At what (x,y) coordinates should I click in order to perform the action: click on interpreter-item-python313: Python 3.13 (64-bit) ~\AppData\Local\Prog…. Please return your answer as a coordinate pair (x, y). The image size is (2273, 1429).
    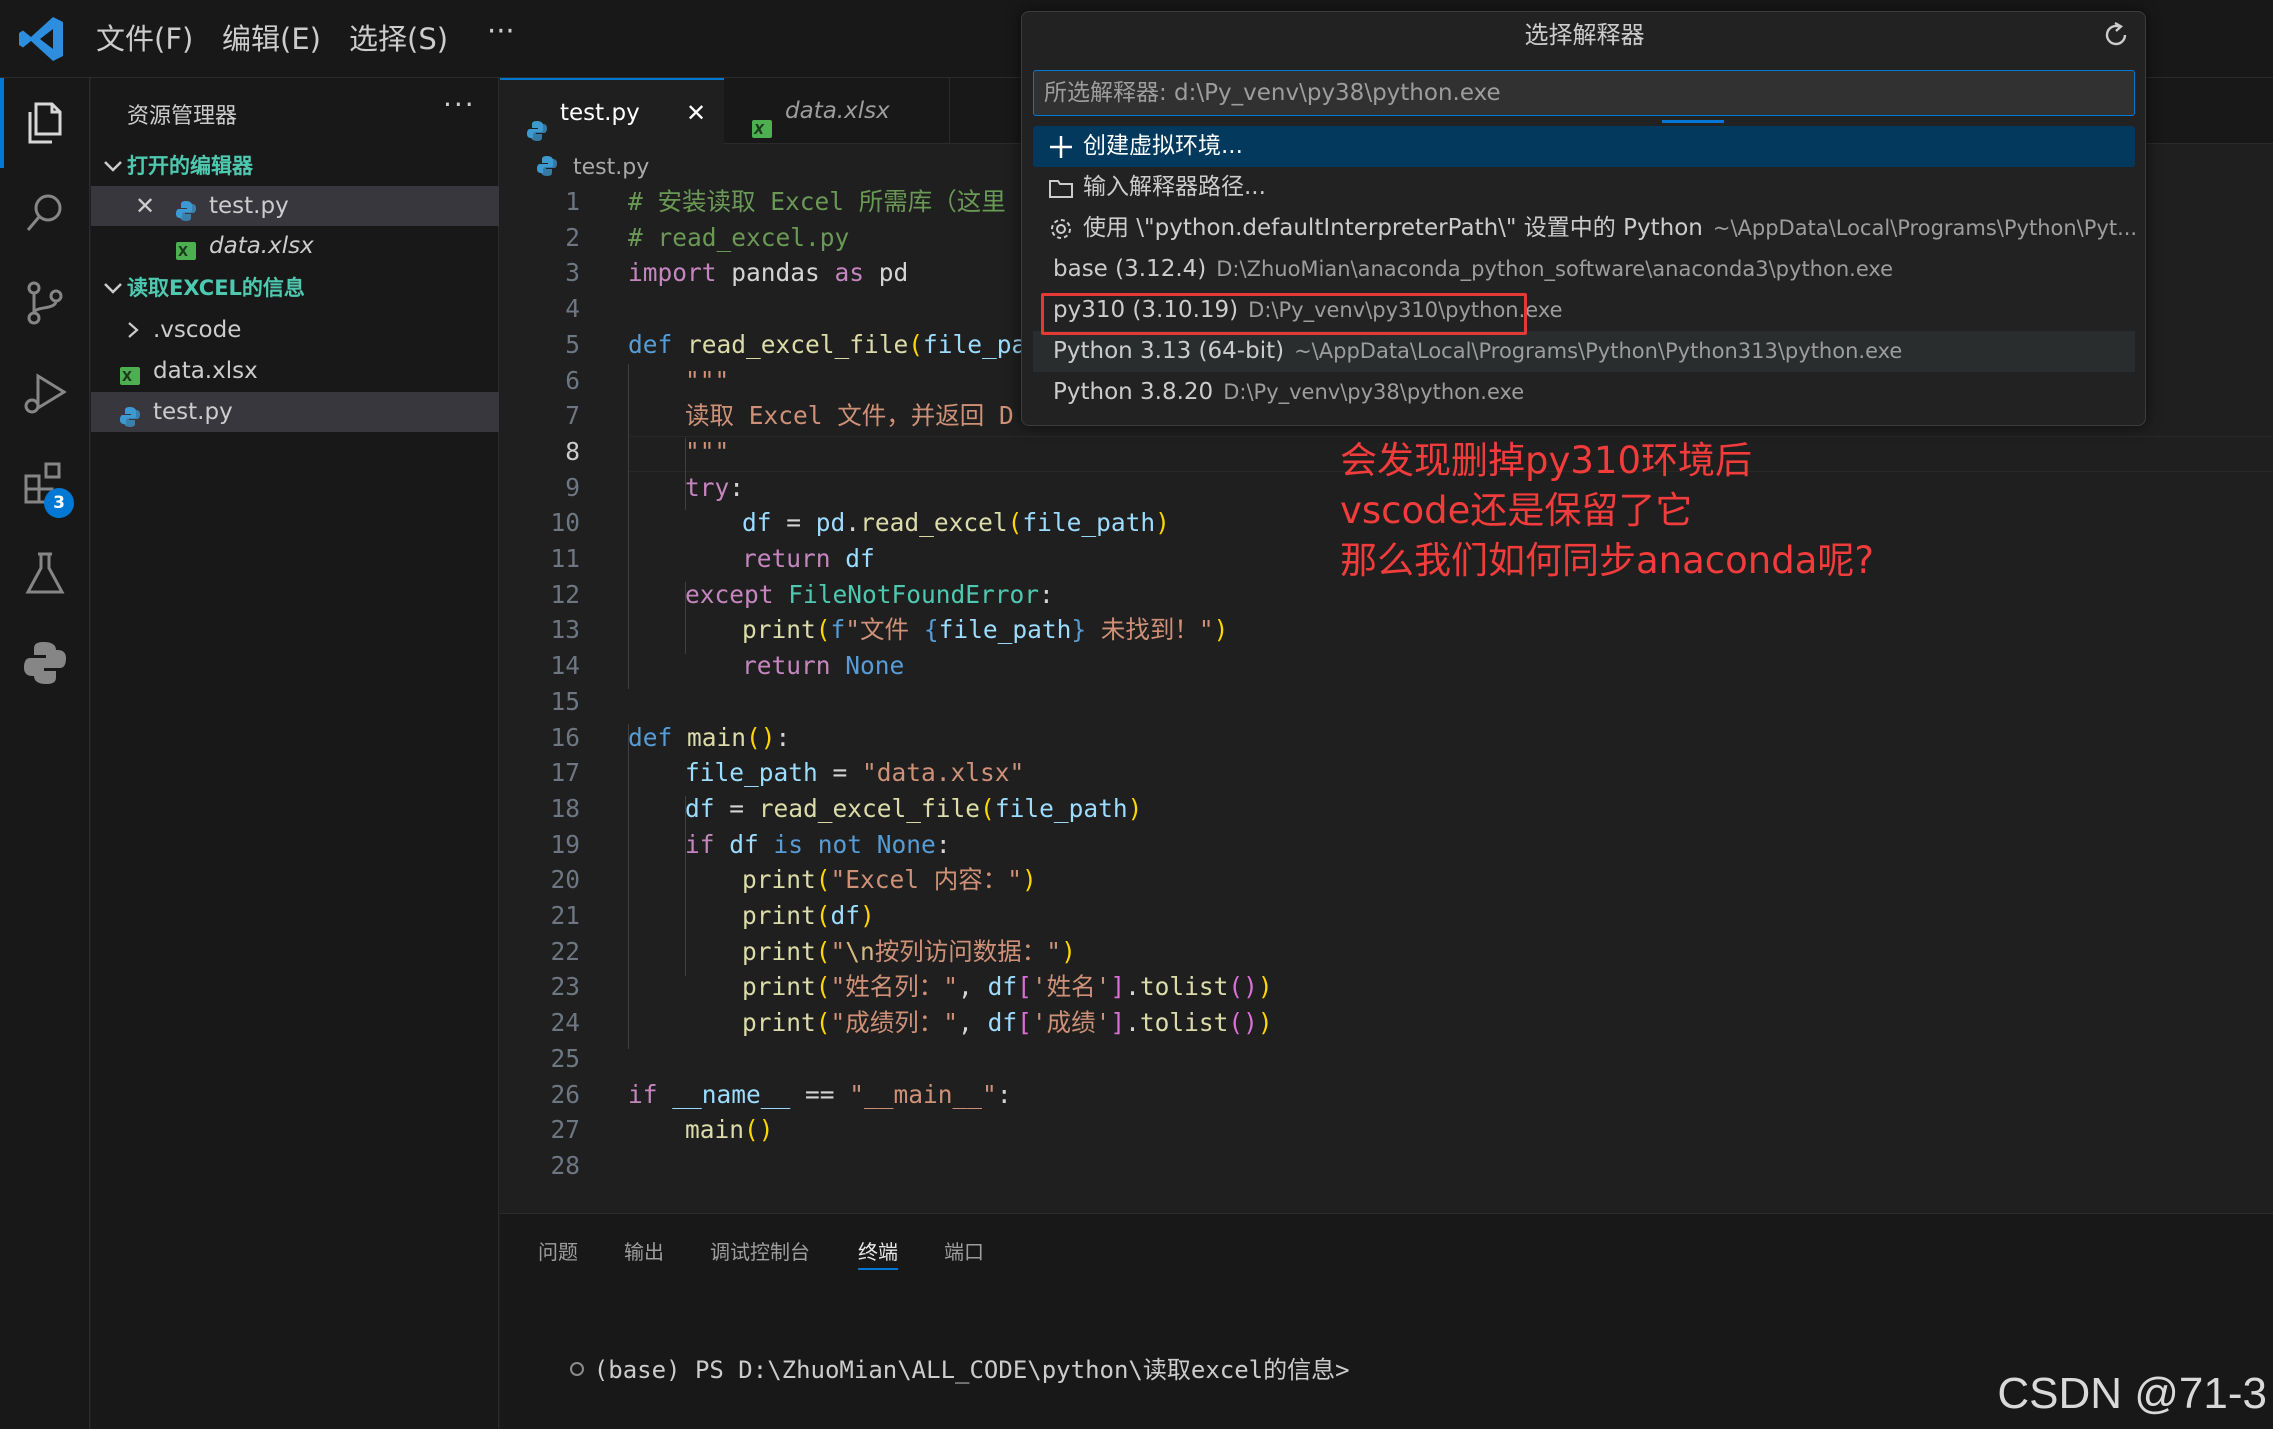
    Looking at the image, I should click on (1584, 351).